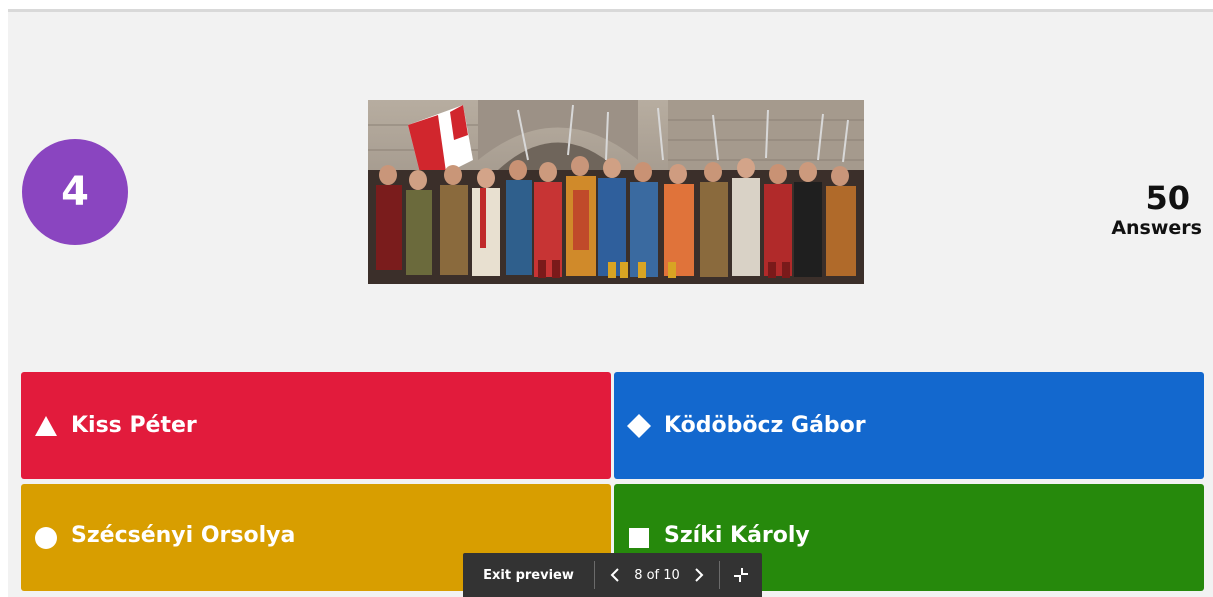 The width and height of the screenshot is (1213, 597). I want to click on triangle-icon, so click(46, 426).